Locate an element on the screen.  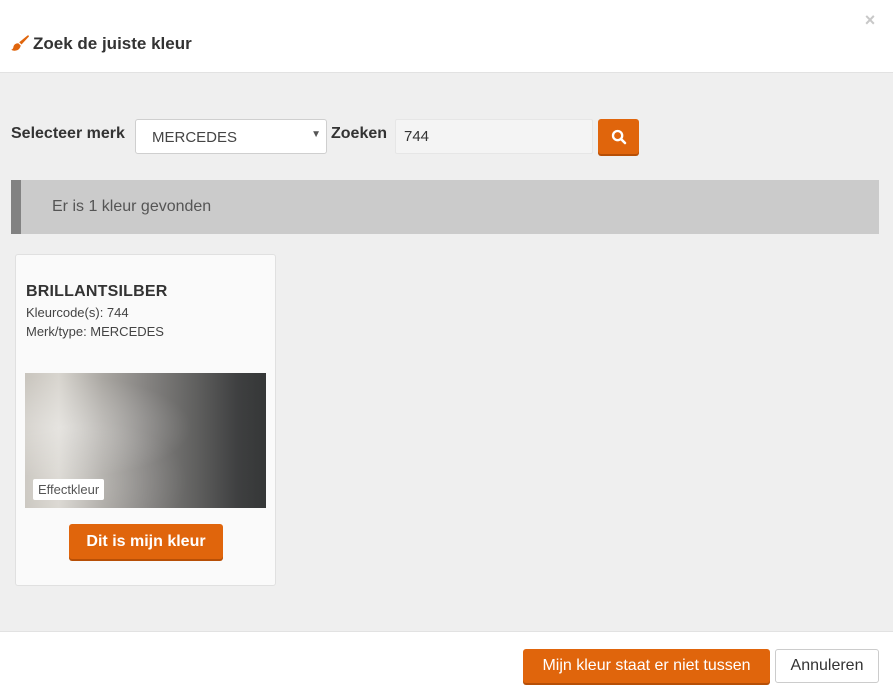
brand-select: MERCEDES ▼ is located at coordinates (231, 136).